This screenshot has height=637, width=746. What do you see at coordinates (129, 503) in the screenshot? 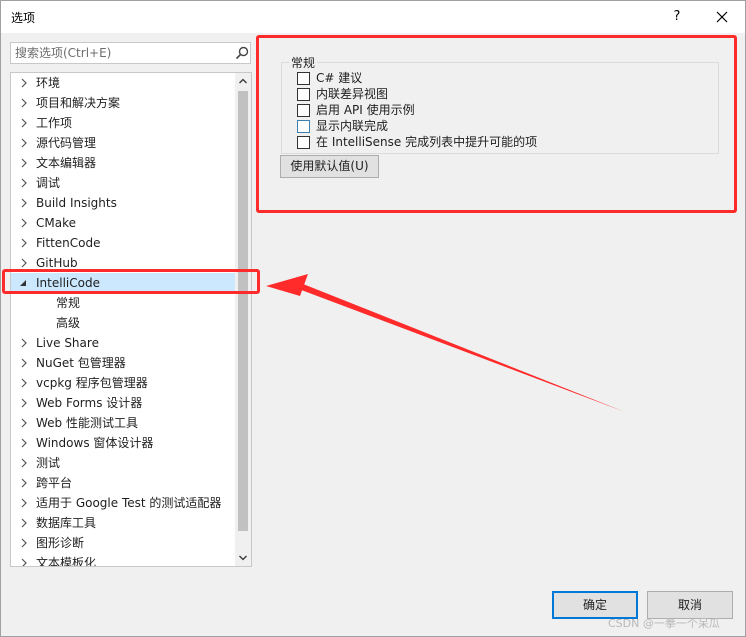
I see `tree-item-label: 适用于 Google Test 的测试适配器` at bounding box center [129, 503].